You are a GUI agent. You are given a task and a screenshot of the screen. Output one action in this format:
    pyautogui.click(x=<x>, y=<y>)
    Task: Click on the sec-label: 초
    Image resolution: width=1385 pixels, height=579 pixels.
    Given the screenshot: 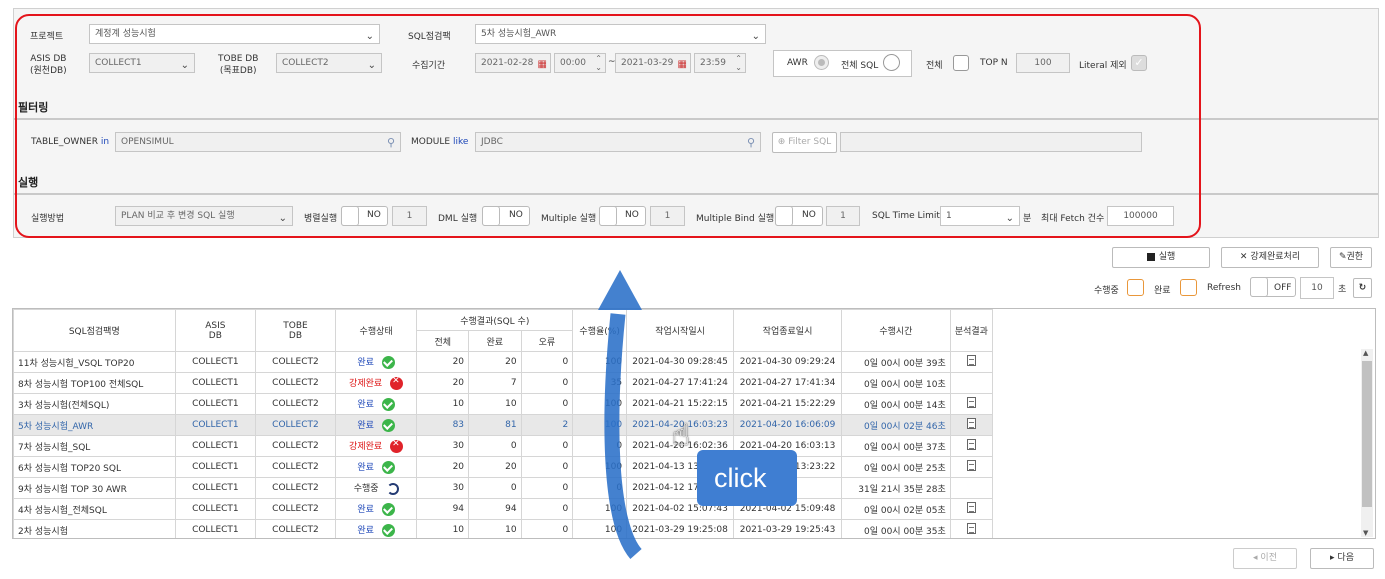 What is the action you would take?
    pyautogui.click(x=1342, y=290)
    